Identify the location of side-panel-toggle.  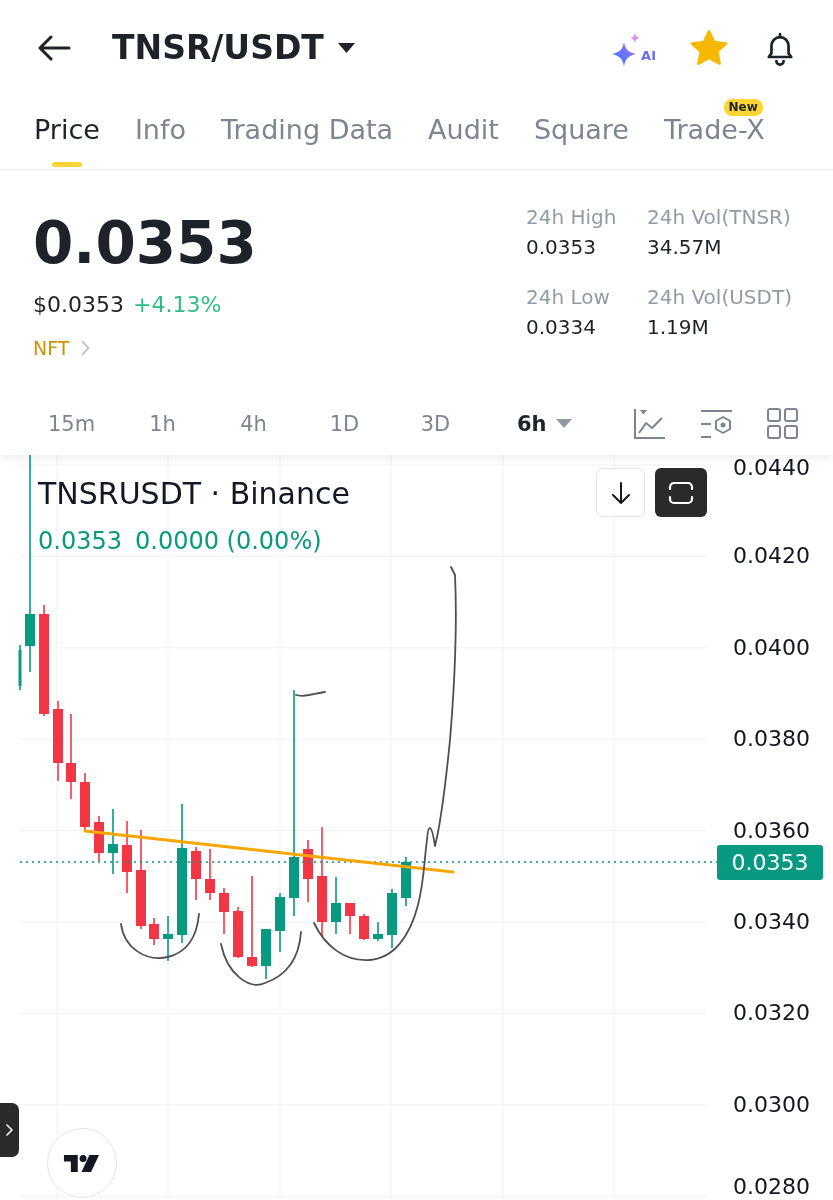
(9, 1130).